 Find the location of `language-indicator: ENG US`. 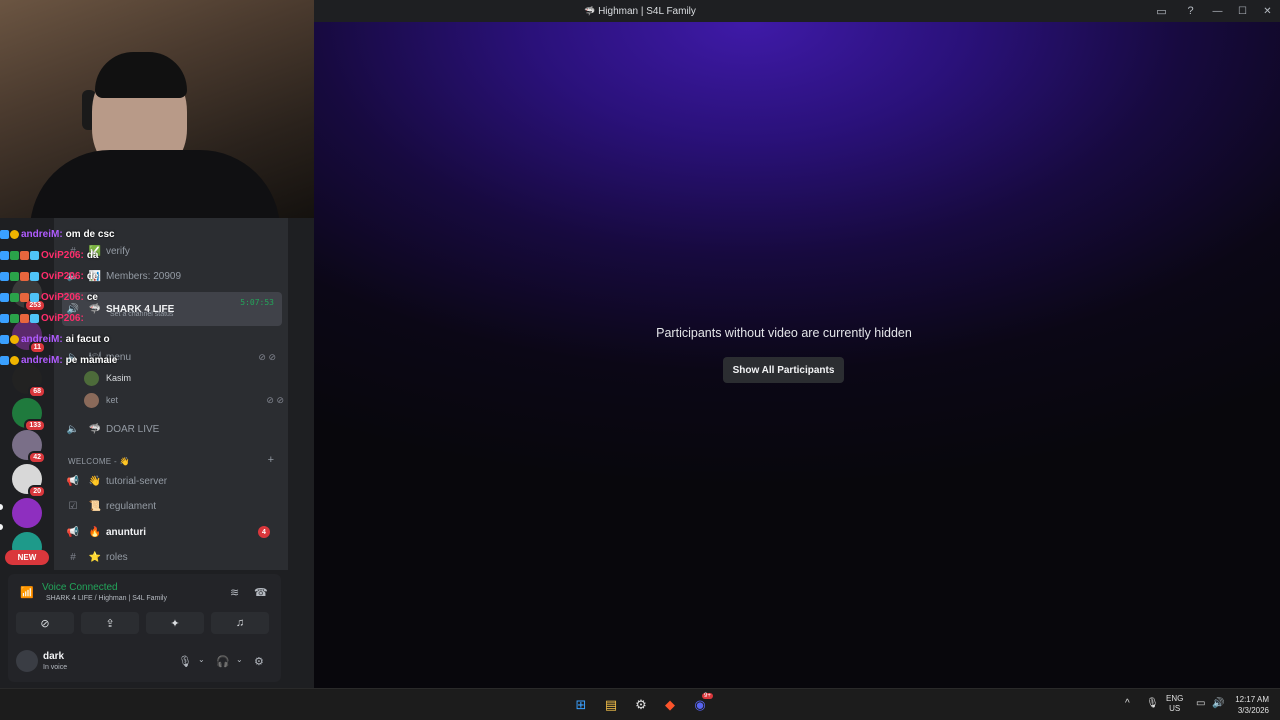

language-indicator: ENG US is located at coordinates (1174, 704).